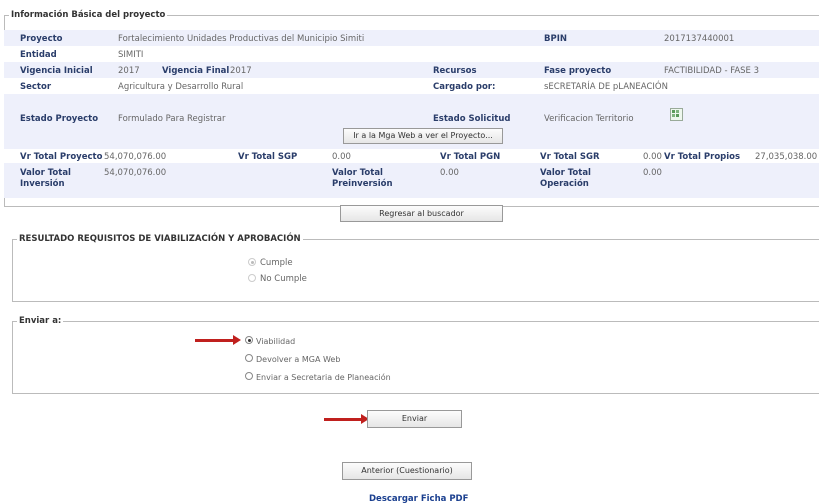 The height and width of the screenshot is (504, 819). I want to click on arrow-pointer-viabilidad, so click(218, 340).